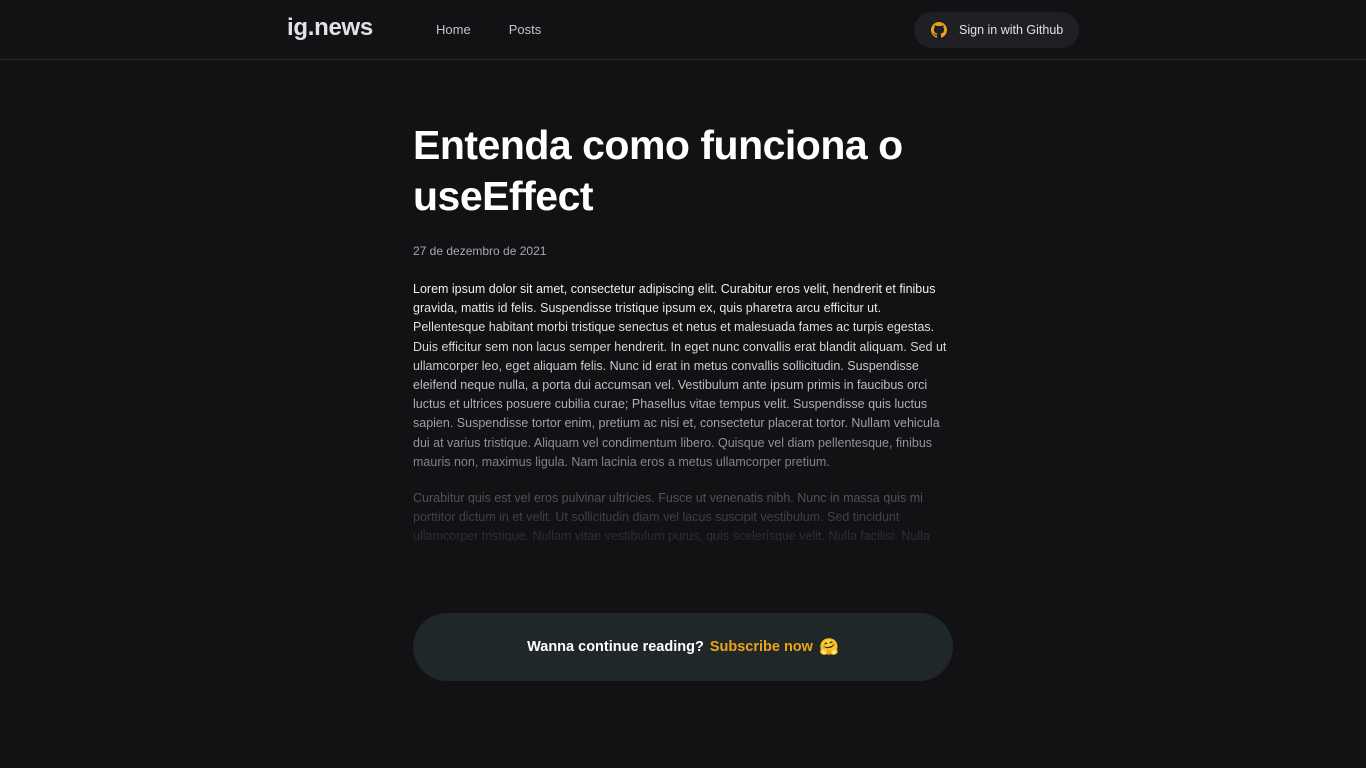 This screenshot has height=768, width=1366. Describe the element at coordinates (683, 30) in the screenshot. I see `top-header: ig.news Home Posts Sign in with Github` at that location.